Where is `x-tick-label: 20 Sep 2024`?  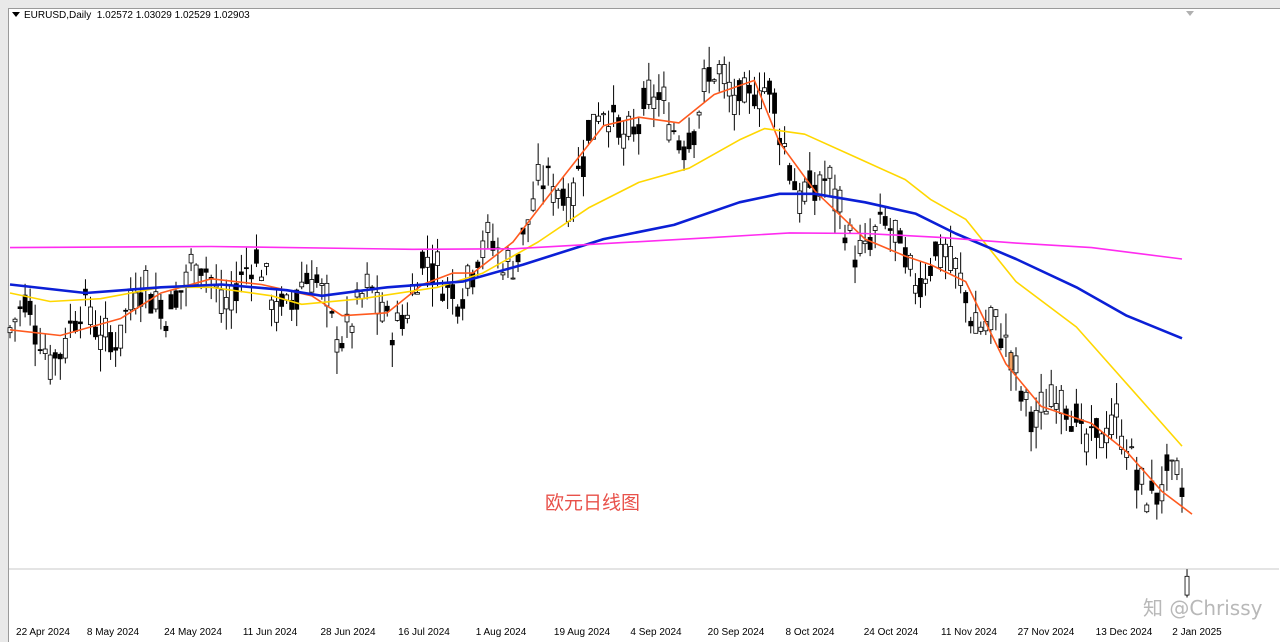
x-tick-label: 20 Sep 2024 is located at coordinates (736, 632).